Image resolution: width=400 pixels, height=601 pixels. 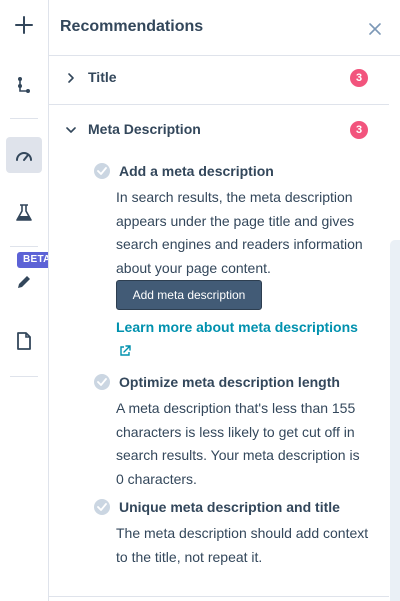 I want to click on flask-icon, so click(x=24, y=213).